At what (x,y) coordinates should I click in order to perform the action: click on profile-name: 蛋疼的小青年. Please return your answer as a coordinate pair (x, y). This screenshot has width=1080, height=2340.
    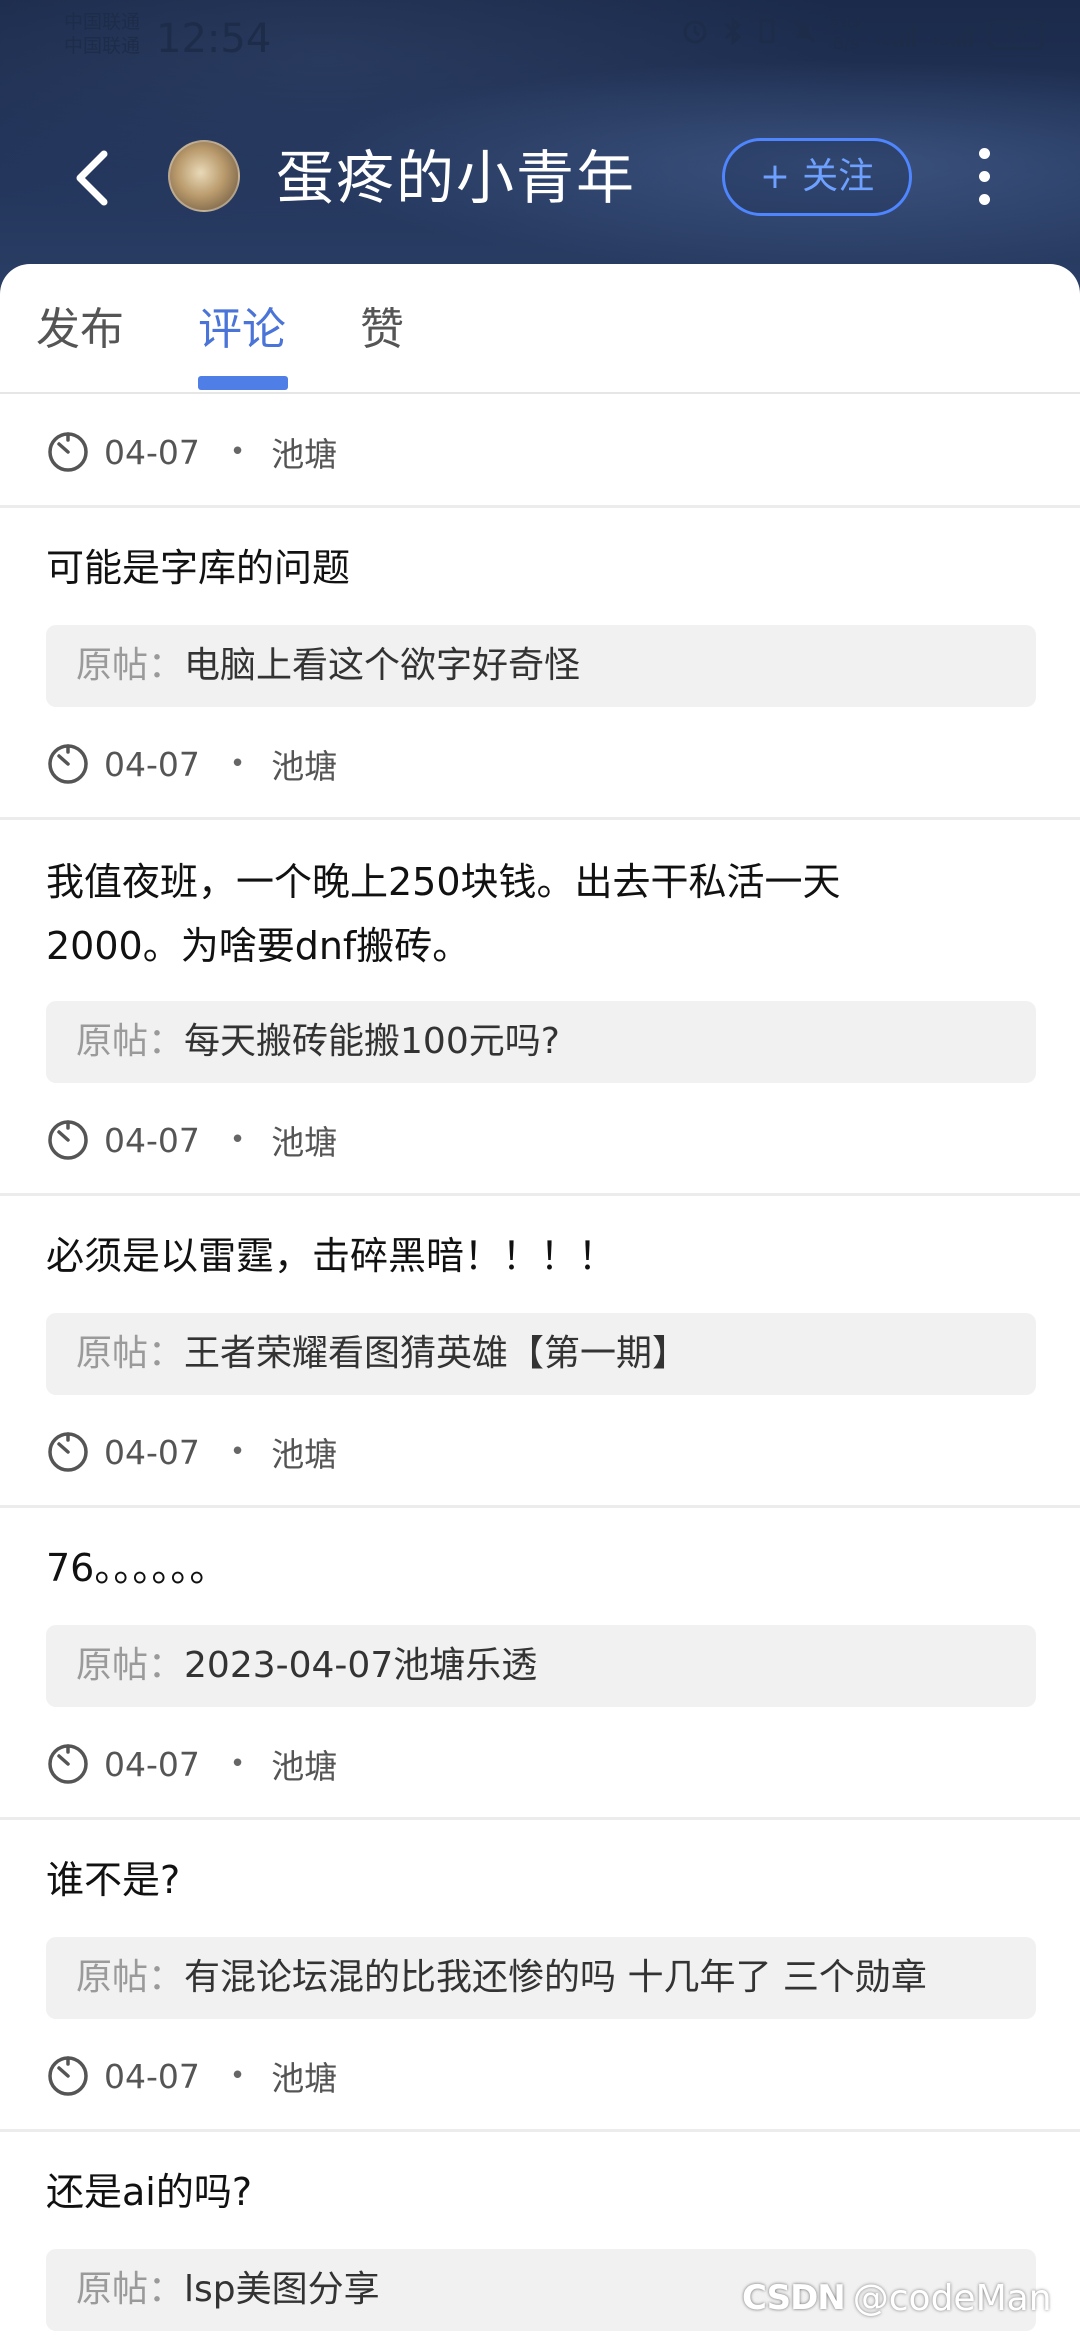
    Looking at the image, I should click on (456, 178).